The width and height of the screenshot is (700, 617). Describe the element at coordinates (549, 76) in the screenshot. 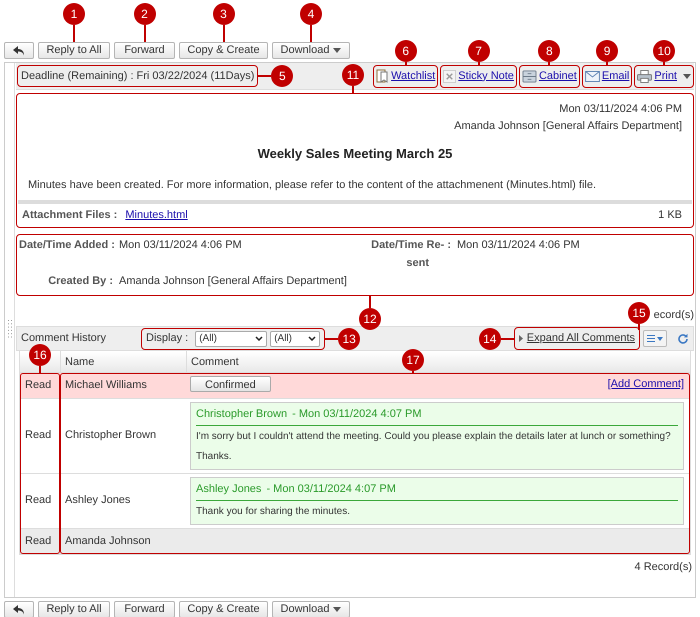

I see `action-link: Cabinet` at that location.